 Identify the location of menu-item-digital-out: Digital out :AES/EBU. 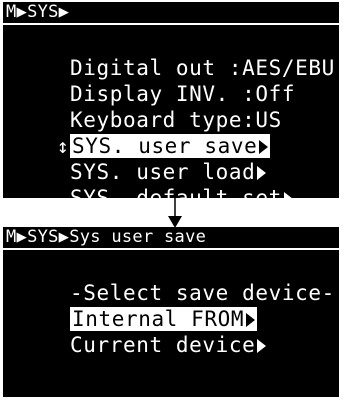
(171, 54).